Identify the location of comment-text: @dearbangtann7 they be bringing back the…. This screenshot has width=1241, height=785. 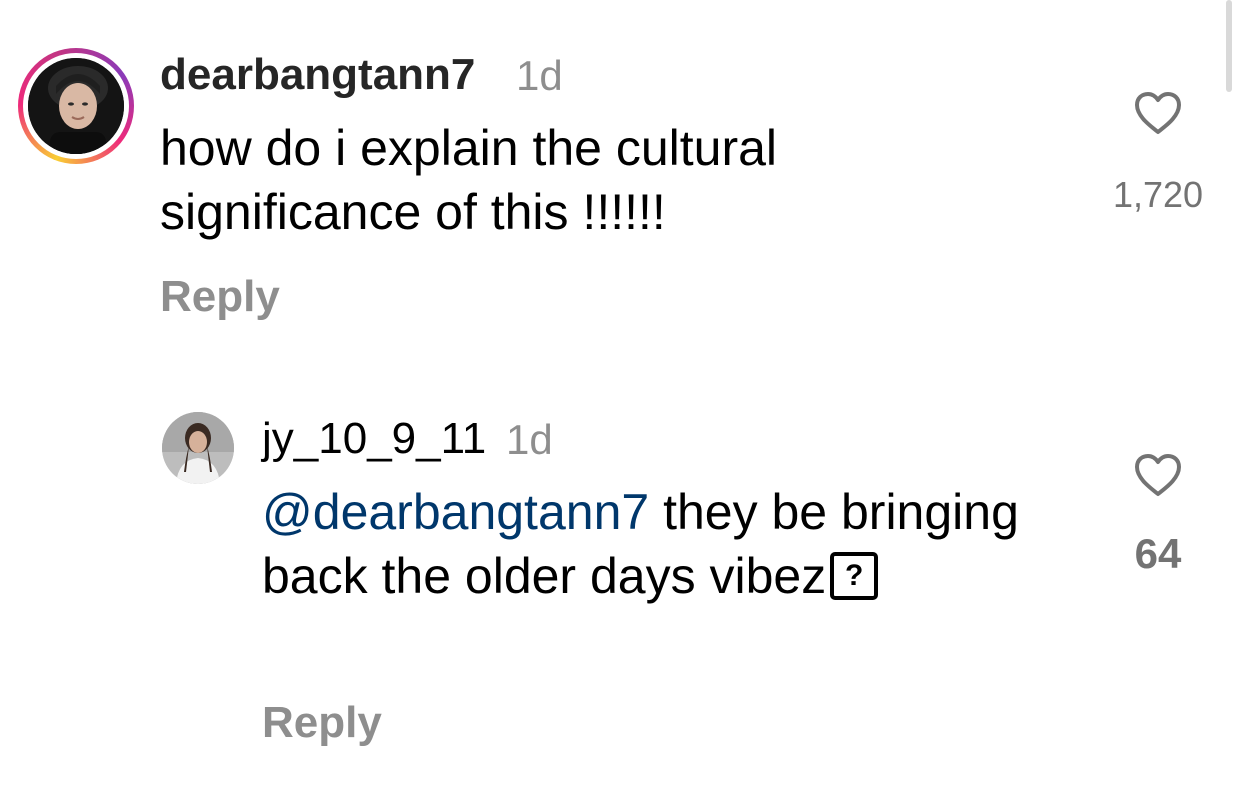
(642, 544).